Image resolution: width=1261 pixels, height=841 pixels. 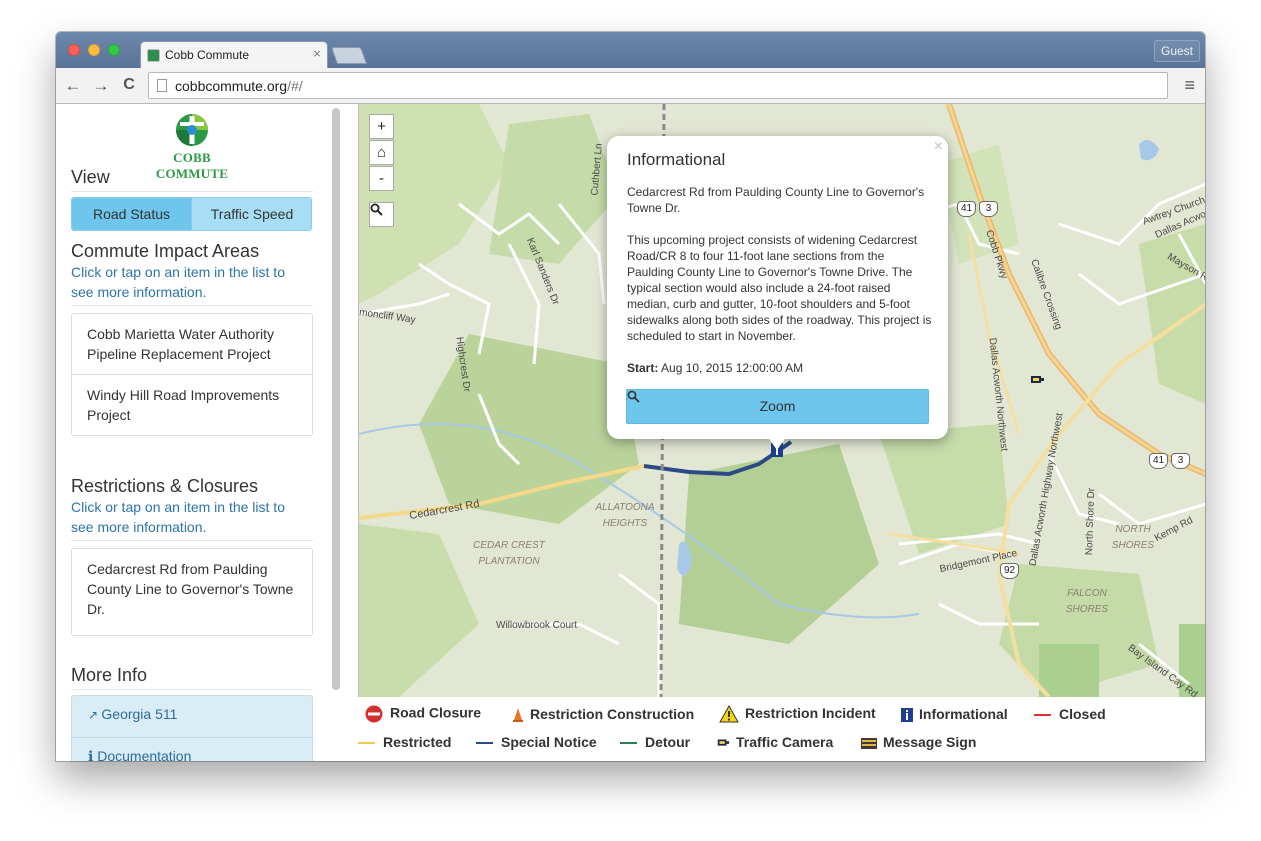 I want to click on view-heading: View, so click(x=90, y=177).